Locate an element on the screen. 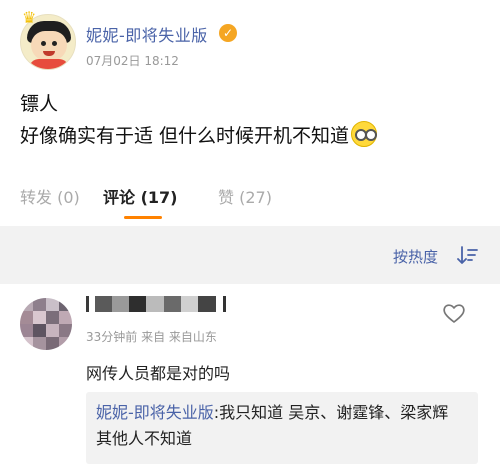  nerd-face-icon is located at coordinates (364, 134).